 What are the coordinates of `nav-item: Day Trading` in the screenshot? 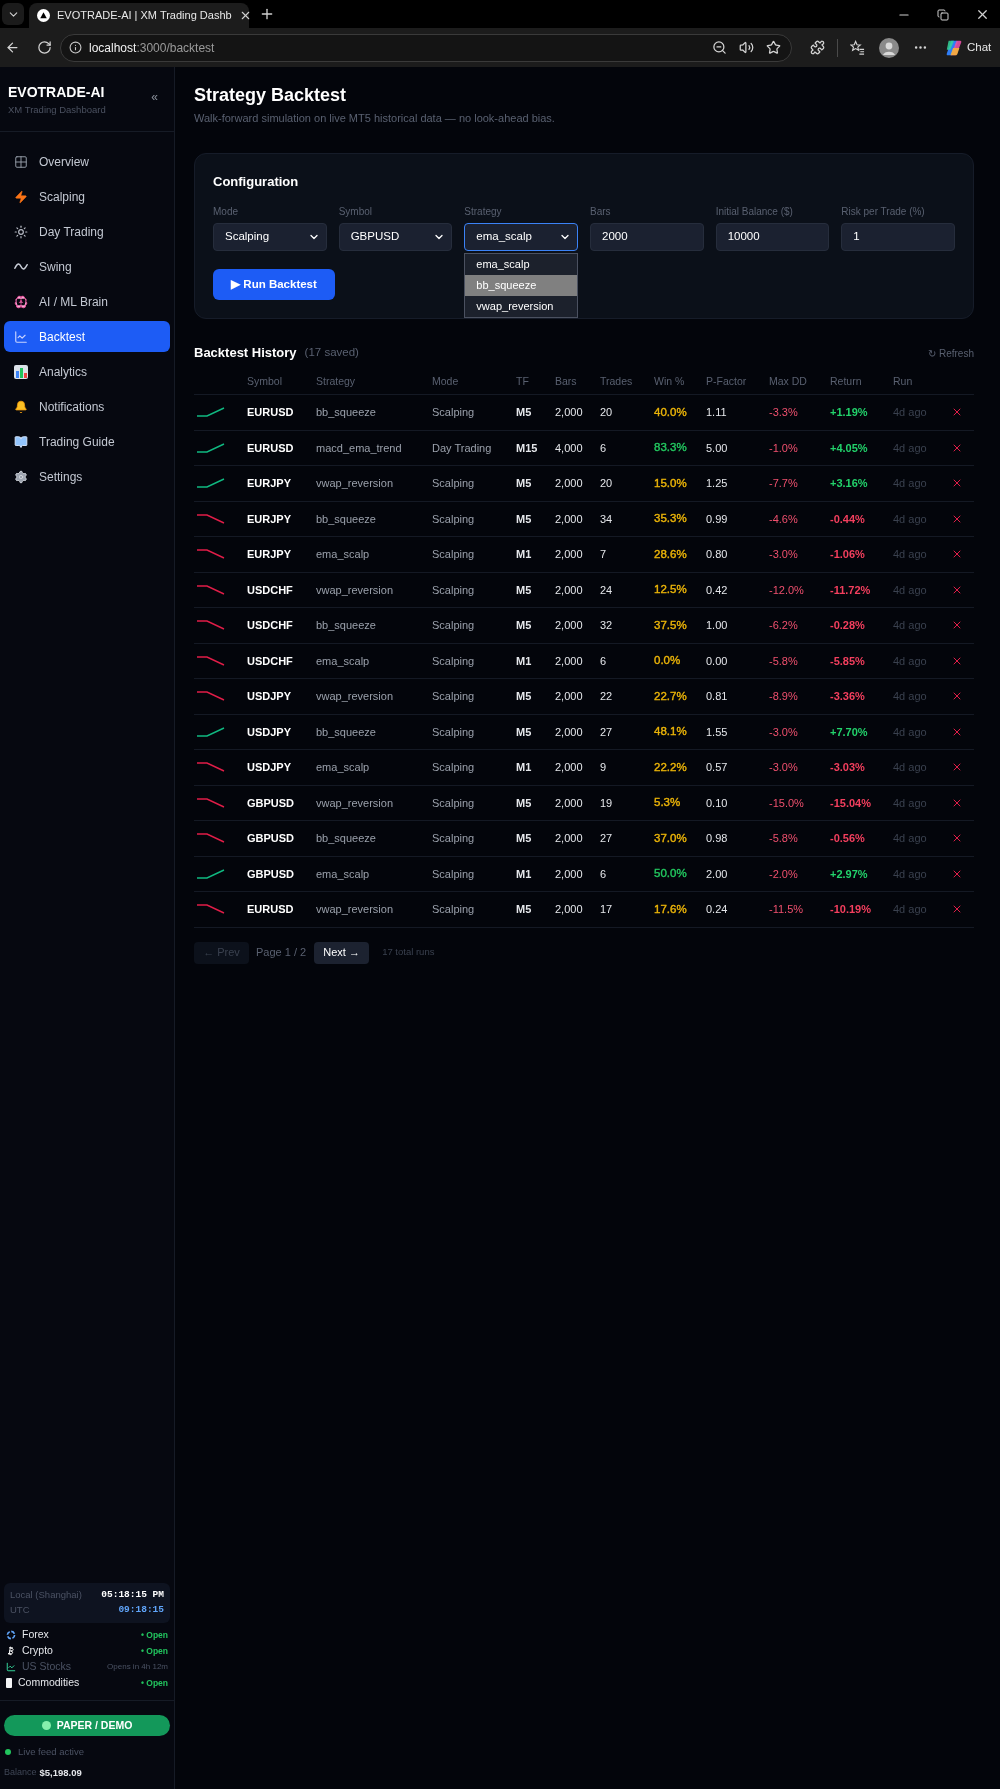 It's located at (87, 231).